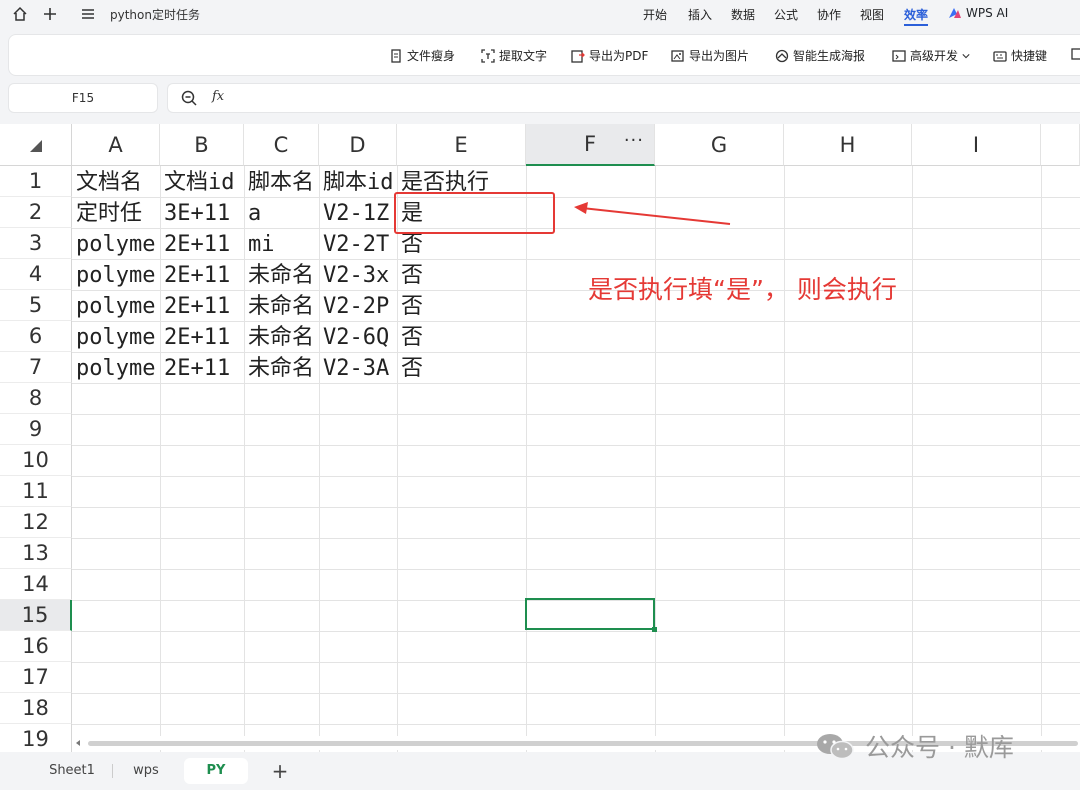 Image resolution: width=1080 pixels, height=790 pixels. I want to click on export-image-icon, so click(677, 55).